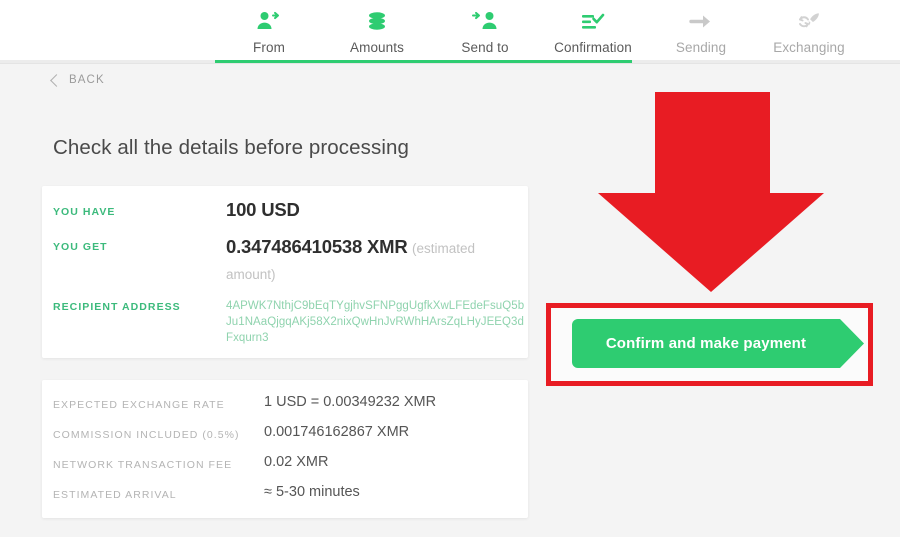 The image size is (900, 537). I want to click on expected-exchange-rate-label: EXPECTED EXCHANGE RATE, so click(139, 405).